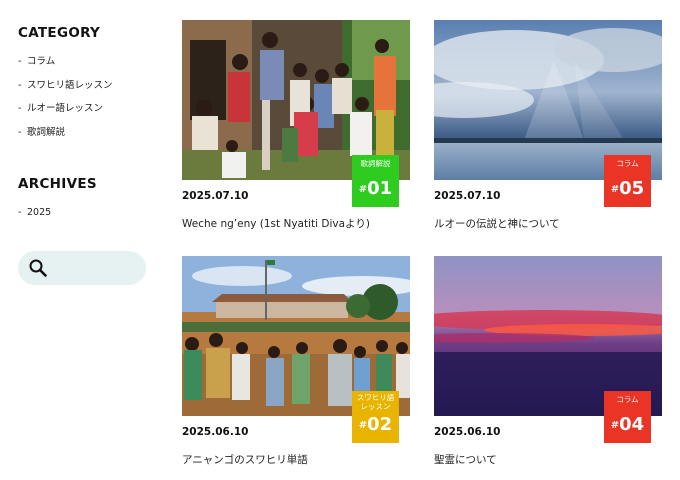 The width and height of the screenshot is (680, 480). Describe the element at coordinates (380, 424) in the screenshot. I see `post-badge-number-value: 02` at that location.